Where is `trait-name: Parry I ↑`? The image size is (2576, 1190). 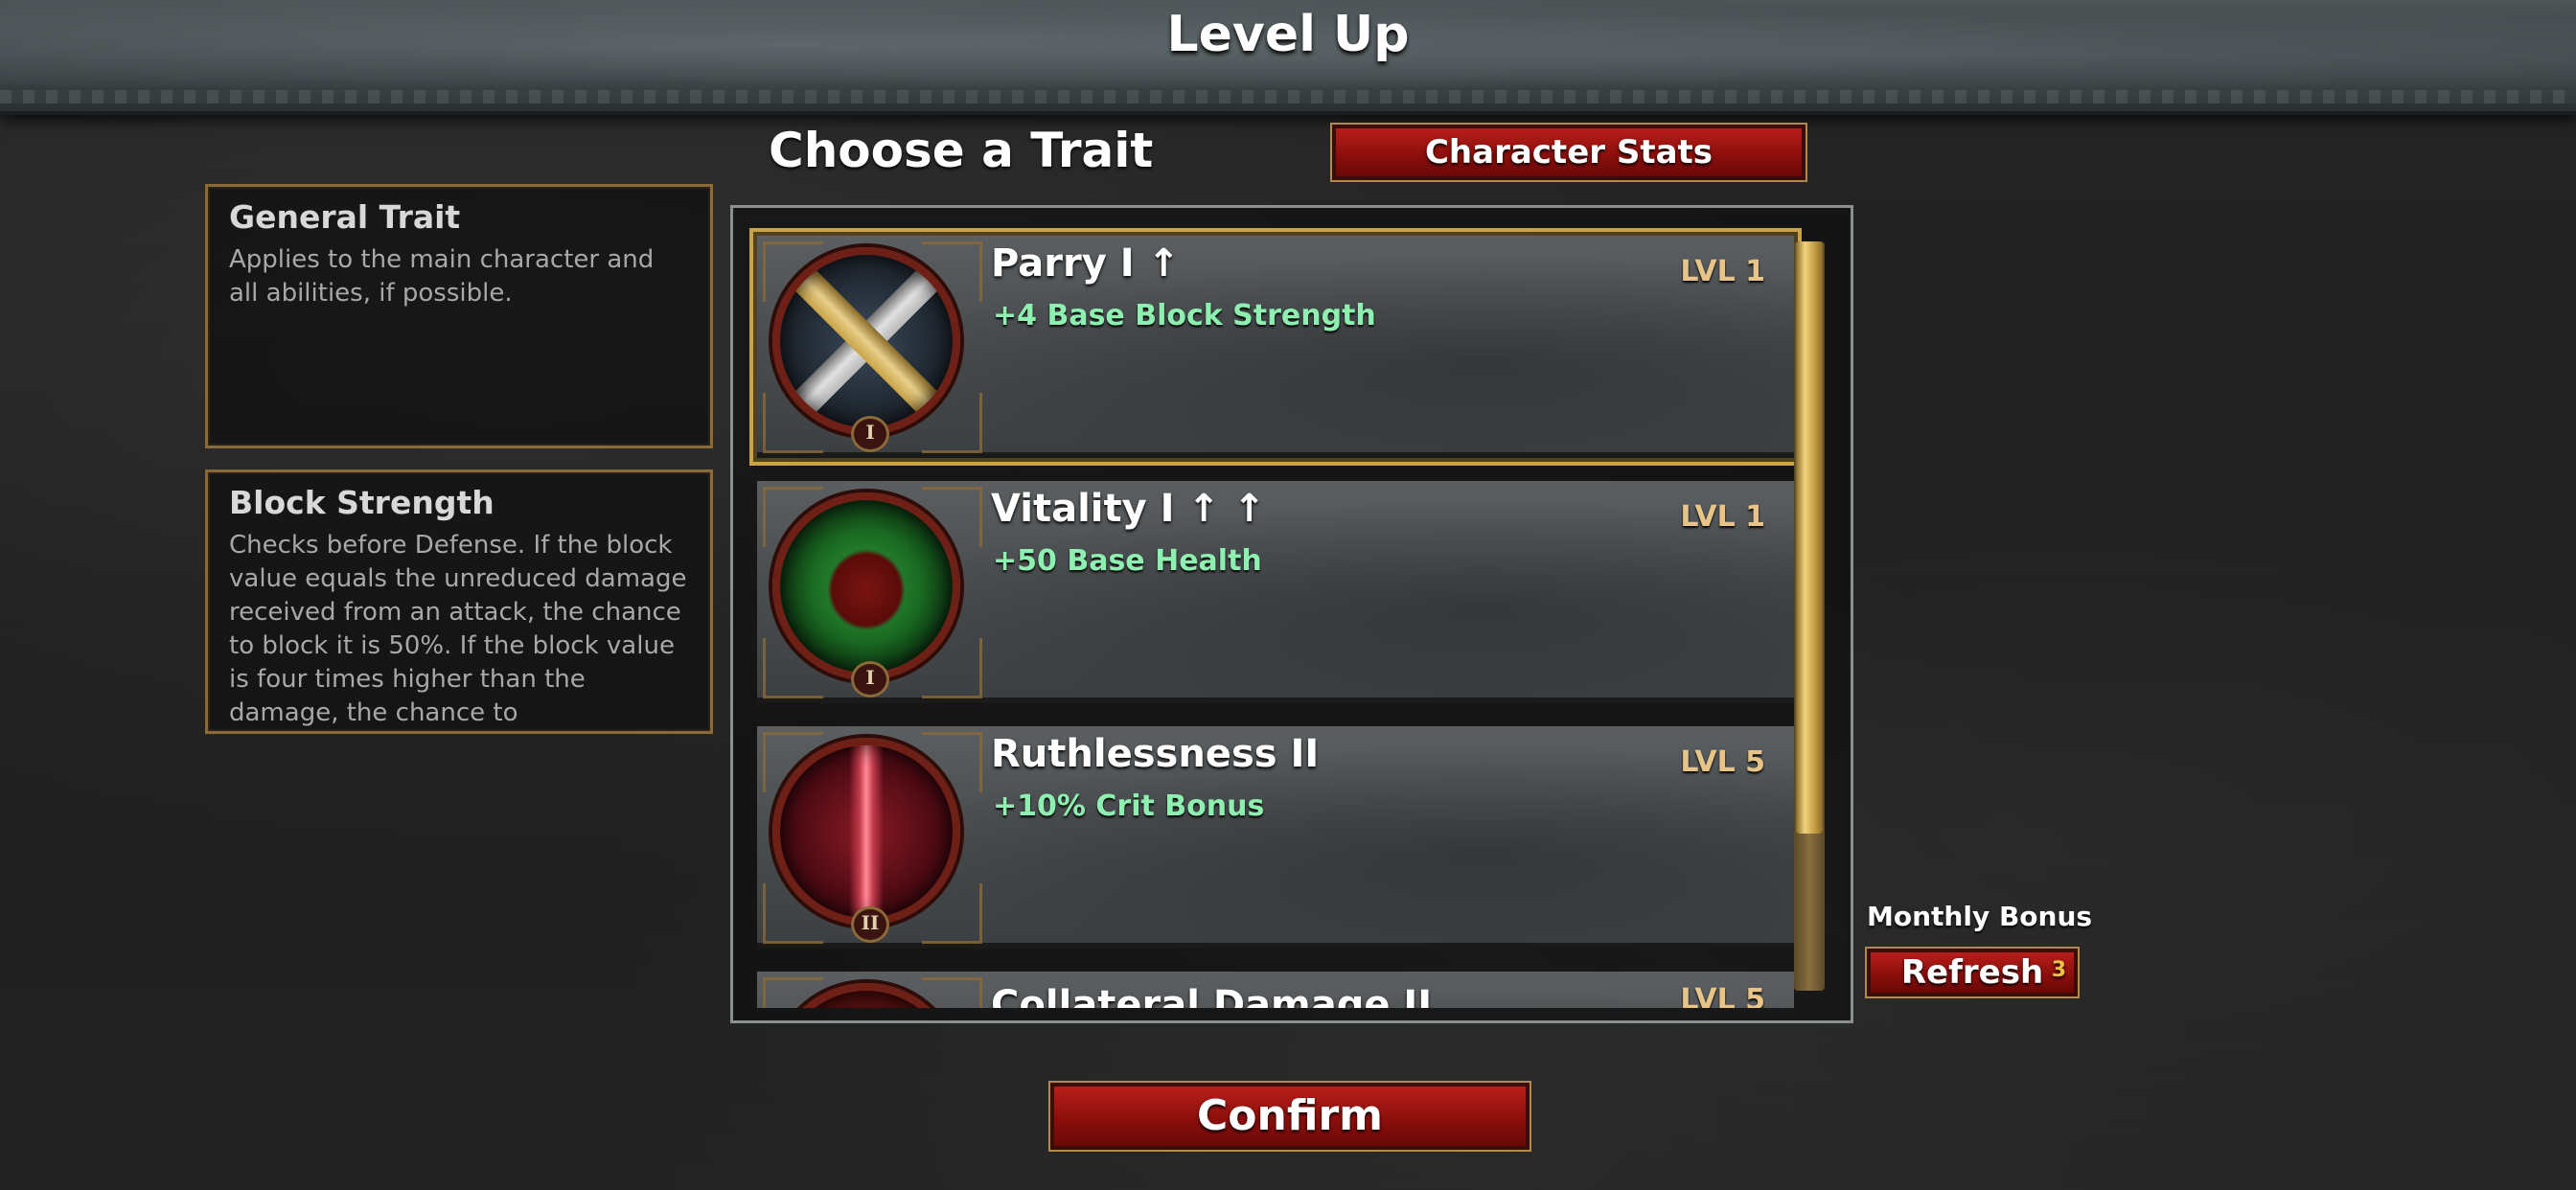 trait-name: Parry I ↑ is located at coordinates (1086, 264).